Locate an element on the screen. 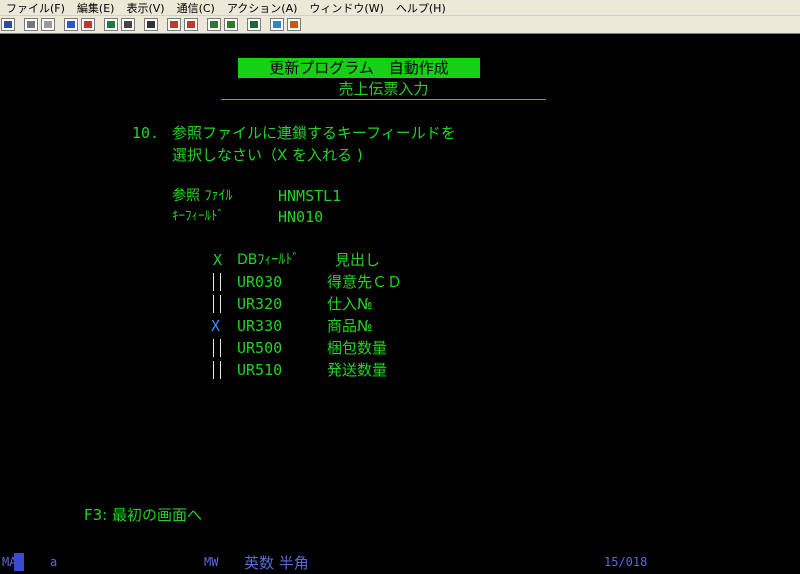  status-bar: MA a MW 英数 半角 15/018 is located at coordinates (400, 562).